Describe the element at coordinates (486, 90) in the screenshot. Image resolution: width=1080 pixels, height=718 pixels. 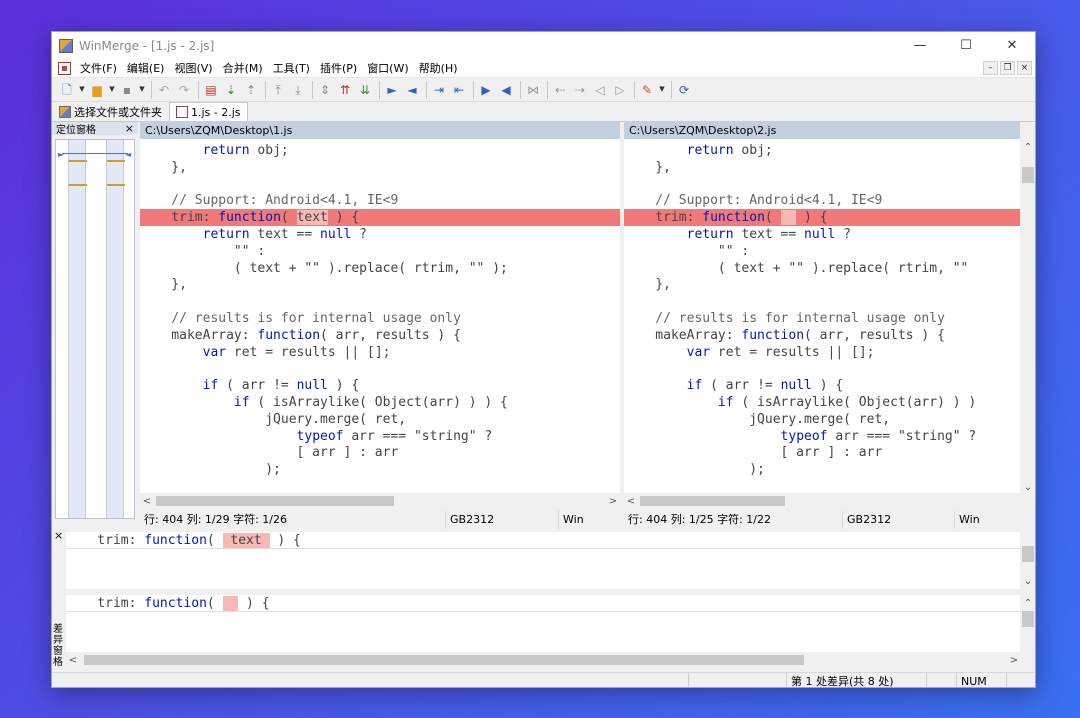
I see `copy-all-right-icon: ▶` at that location.